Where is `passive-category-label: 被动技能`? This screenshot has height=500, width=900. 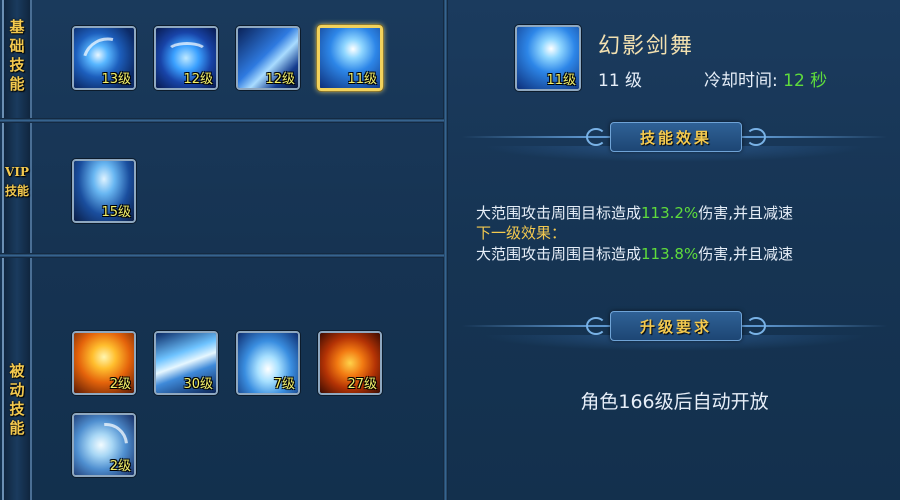 passive-category-label: 被动技能 is located at coordinates (17, 399).